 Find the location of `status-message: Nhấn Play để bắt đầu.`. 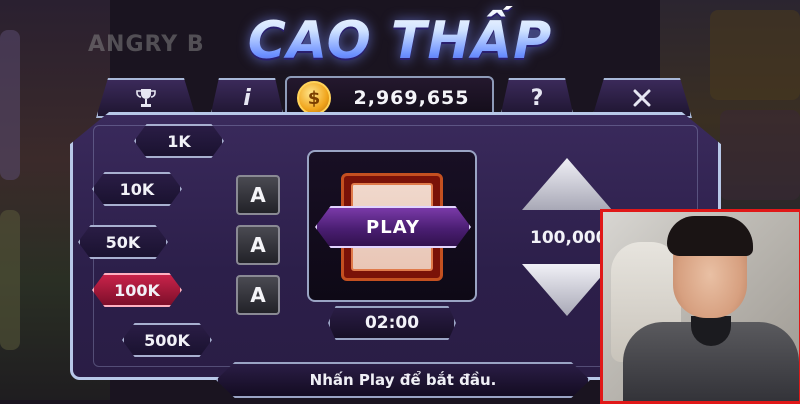

status-message: Nhấn Play để bắt đầu. is located at coordinates (403, 380).